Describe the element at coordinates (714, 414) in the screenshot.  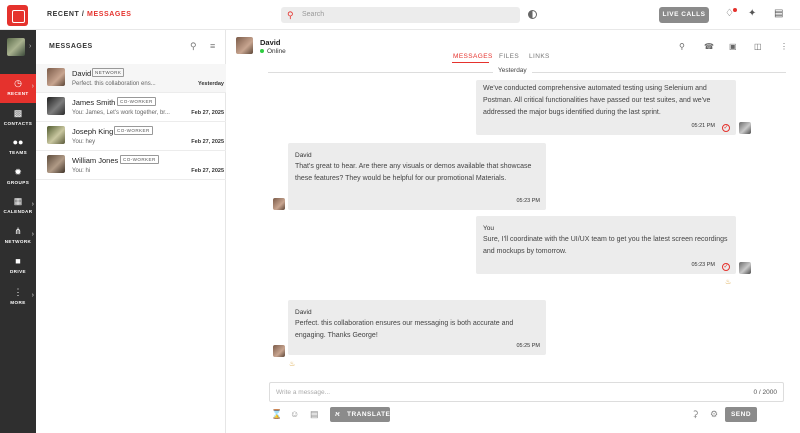
I see `settings-icon: ⚙` at that location.